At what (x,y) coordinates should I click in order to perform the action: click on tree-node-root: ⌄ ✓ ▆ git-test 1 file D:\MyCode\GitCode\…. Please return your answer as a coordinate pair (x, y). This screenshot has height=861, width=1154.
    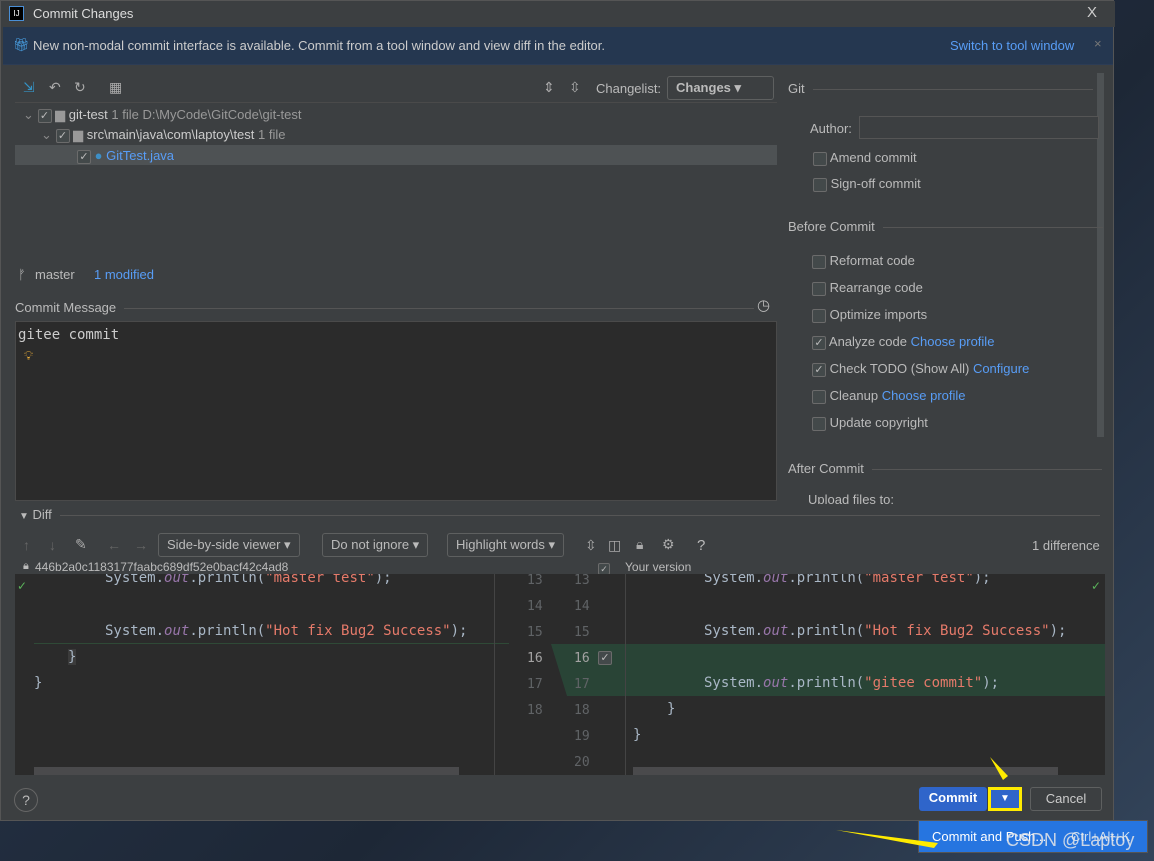
    Looking at the image, I should click on (162, 115).